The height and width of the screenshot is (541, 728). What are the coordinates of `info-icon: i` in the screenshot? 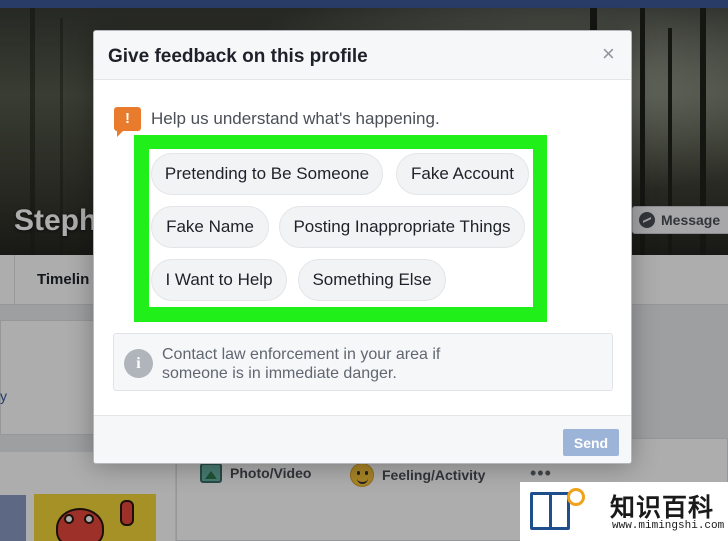 It's located at (138, 363).